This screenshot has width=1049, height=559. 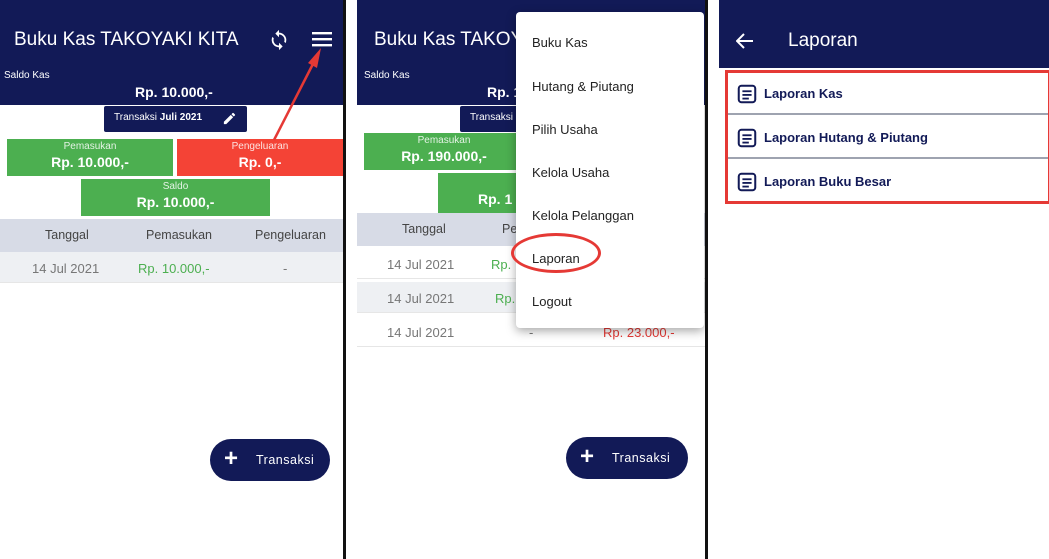 I want to click on app-title: Buku Kas TAKOY, so click(x=449, y=39).